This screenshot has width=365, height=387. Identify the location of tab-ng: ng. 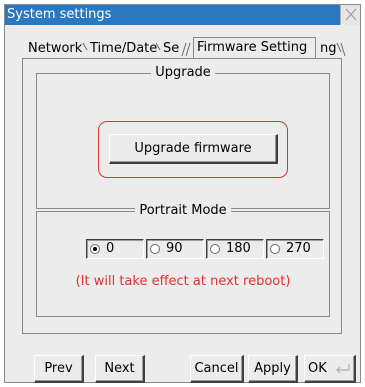
(332, 49).